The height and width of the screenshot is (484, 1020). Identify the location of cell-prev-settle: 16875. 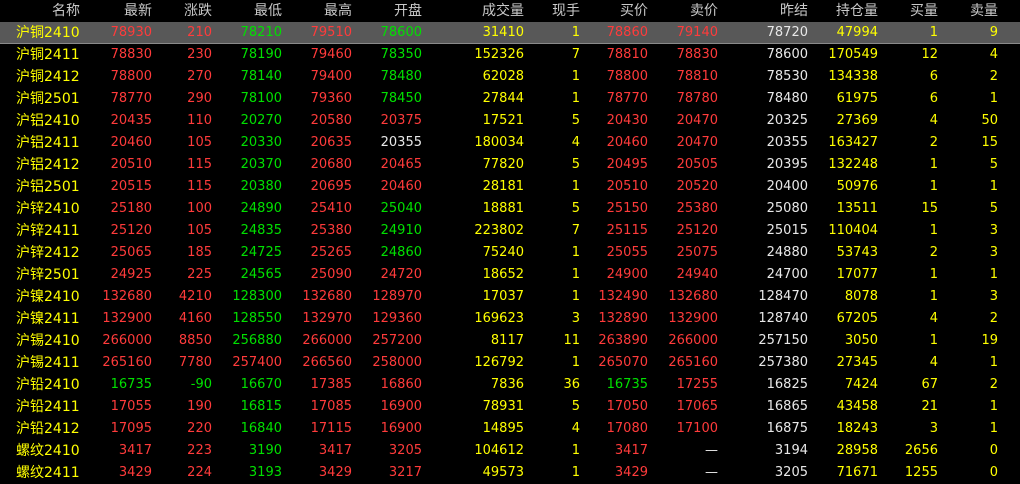
(787, 428).